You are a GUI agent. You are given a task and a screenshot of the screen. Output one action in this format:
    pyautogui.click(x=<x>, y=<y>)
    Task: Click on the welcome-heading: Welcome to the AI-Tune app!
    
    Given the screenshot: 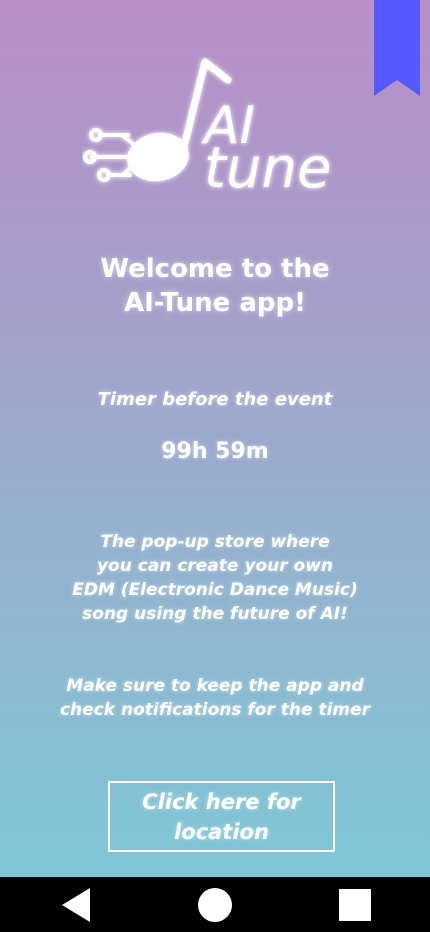 What is the action you would take?
    pyautogui.click(x=215, y=286)
    